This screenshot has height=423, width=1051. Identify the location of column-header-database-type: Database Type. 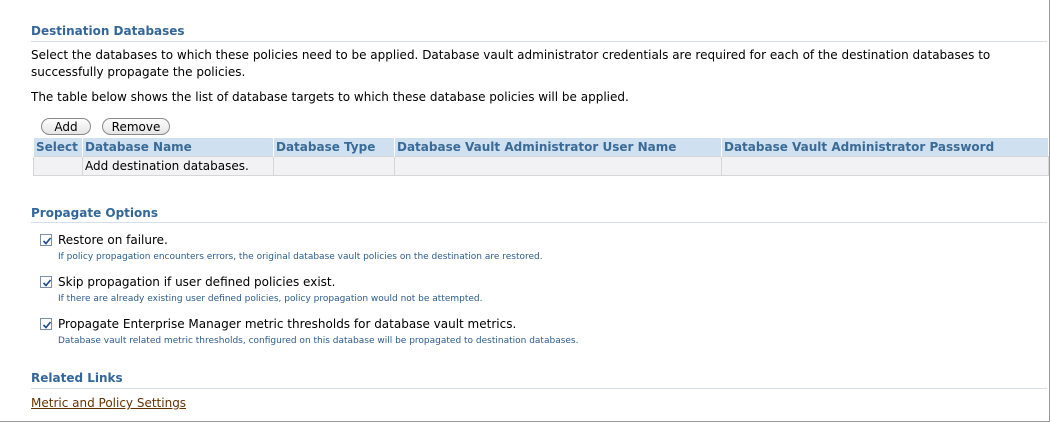
(334, 147).